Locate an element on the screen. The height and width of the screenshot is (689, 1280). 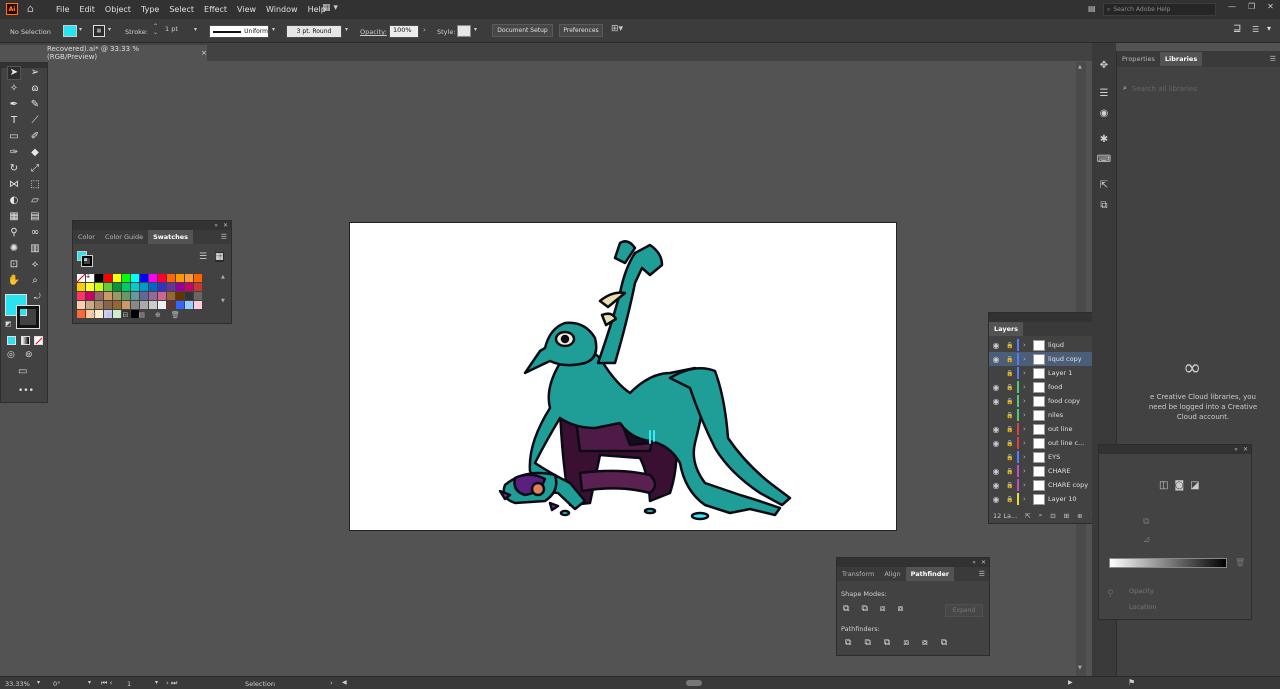
menu-select: Select is located at coordinates (181, 9).